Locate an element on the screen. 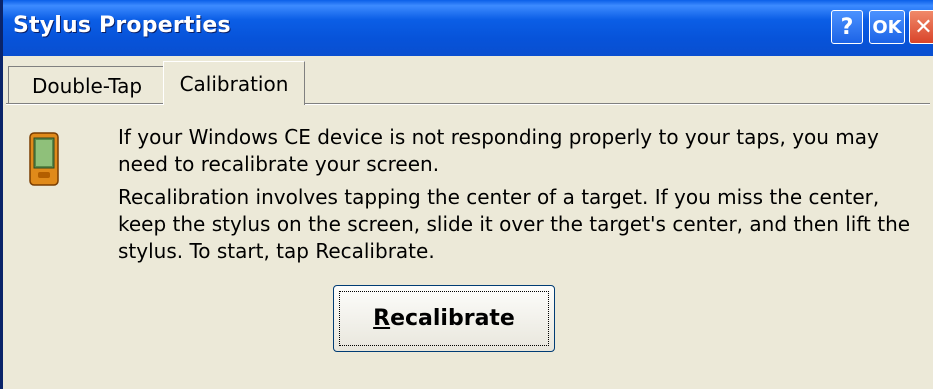 The height and width of the screenshot is (389, 933). tab-calibration: Calibration is located at coordinates (234, 83).